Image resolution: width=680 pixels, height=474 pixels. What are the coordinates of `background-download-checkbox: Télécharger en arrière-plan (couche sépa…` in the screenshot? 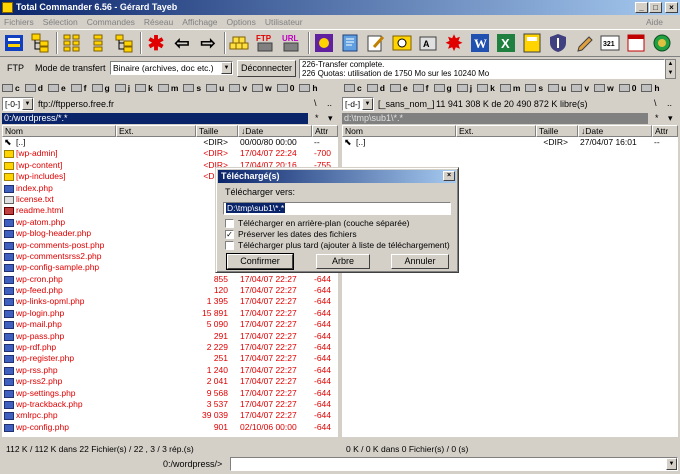 It's located at (317, 223).